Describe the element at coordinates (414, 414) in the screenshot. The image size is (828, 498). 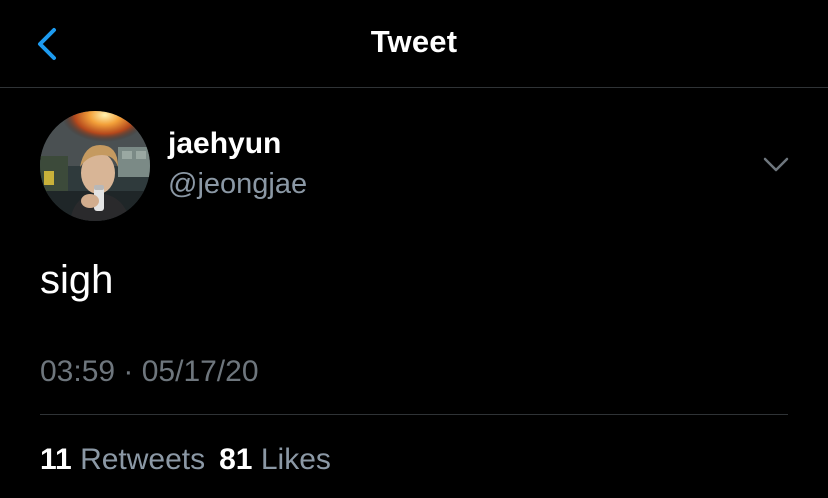
I see `divider` at that location.